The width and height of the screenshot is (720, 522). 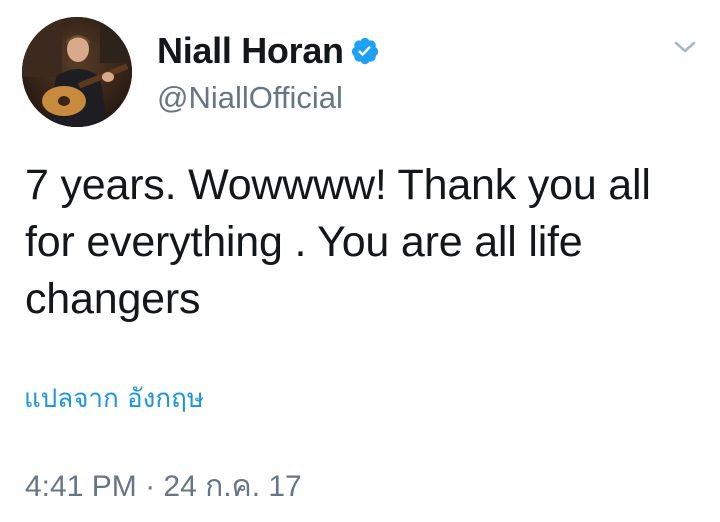 What do you see at coordinates (250, 98) in the screenshot?
I see `user-handle: @NiallOfficial` at bounding box center [250, 98].